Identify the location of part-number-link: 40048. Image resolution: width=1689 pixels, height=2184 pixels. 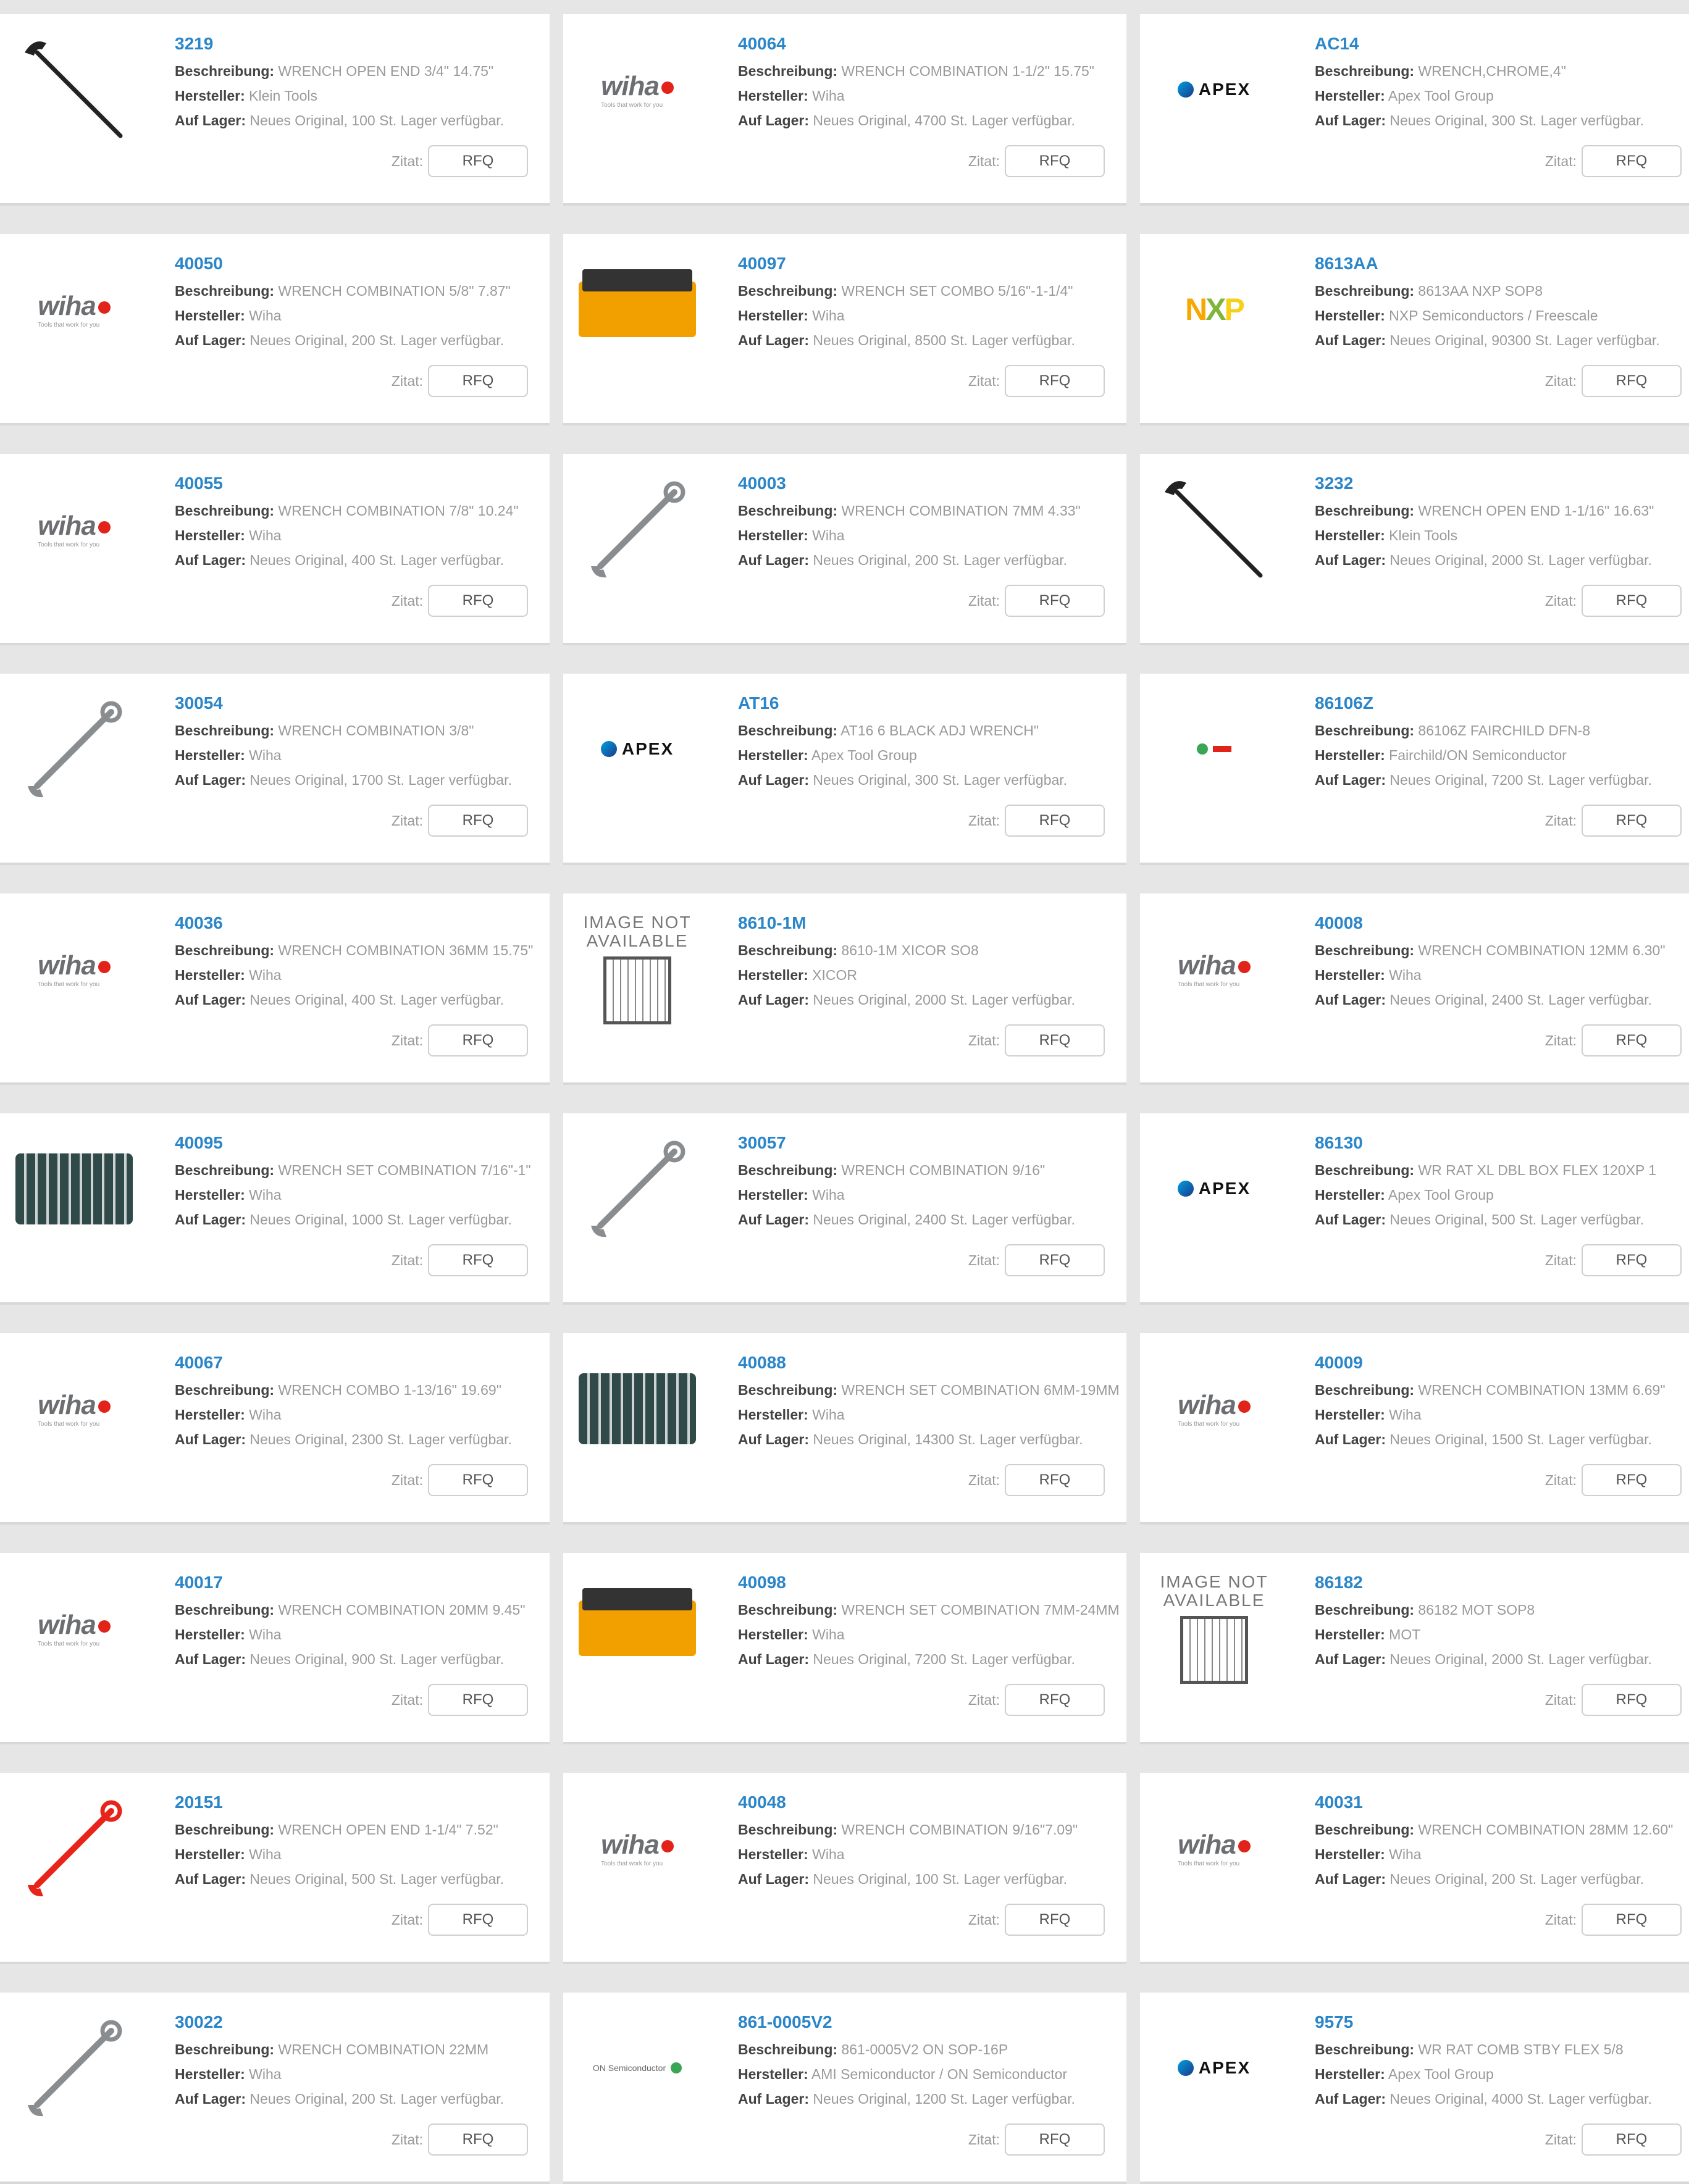
(932, 1802).